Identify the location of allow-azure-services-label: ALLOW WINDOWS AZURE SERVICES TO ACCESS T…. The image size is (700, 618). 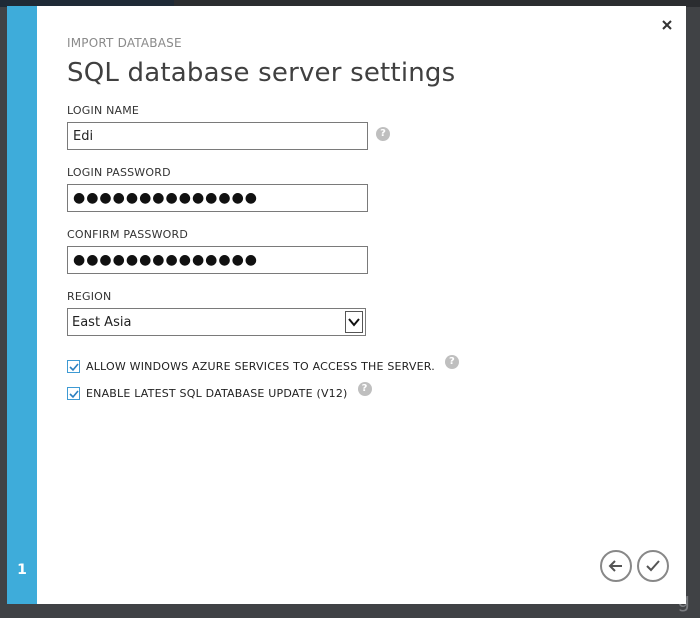
(260, 366).